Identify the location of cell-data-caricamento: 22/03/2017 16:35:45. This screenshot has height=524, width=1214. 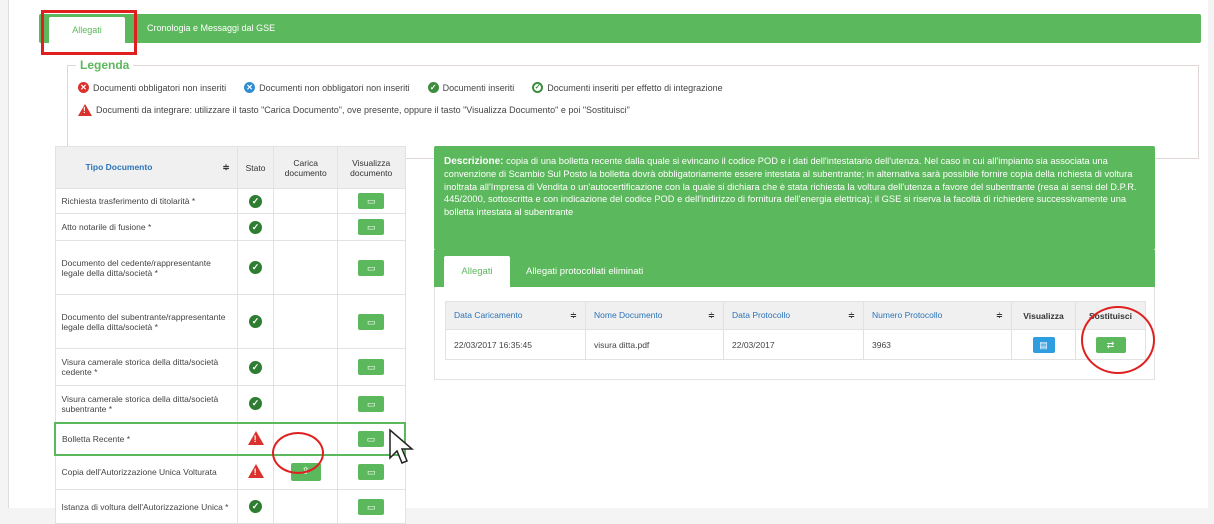
(515, 344).